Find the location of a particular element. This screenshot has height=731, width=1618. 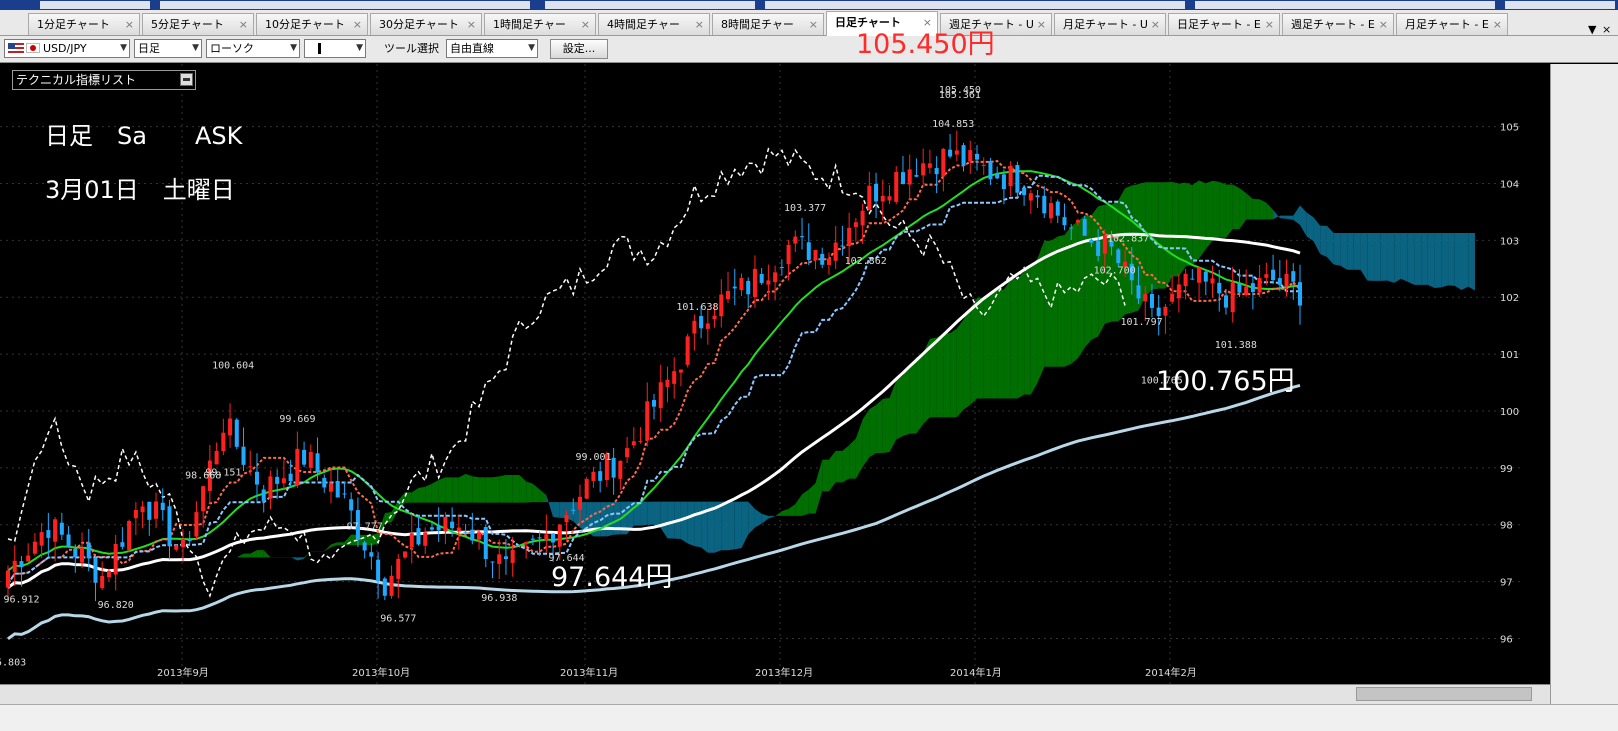

period-select: 日足 ▼ is located at coordinates (168, 48).